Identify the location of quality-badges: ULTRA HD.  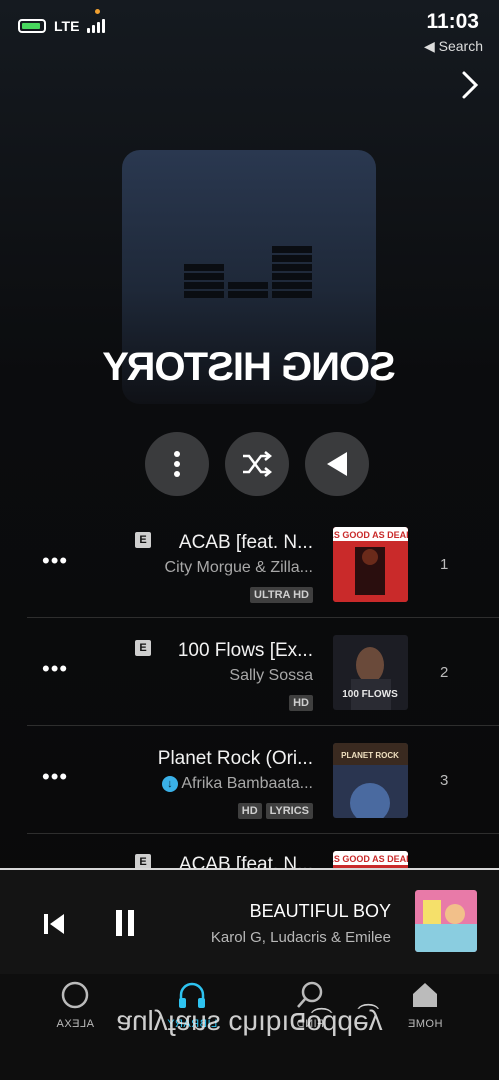
(279, 594).